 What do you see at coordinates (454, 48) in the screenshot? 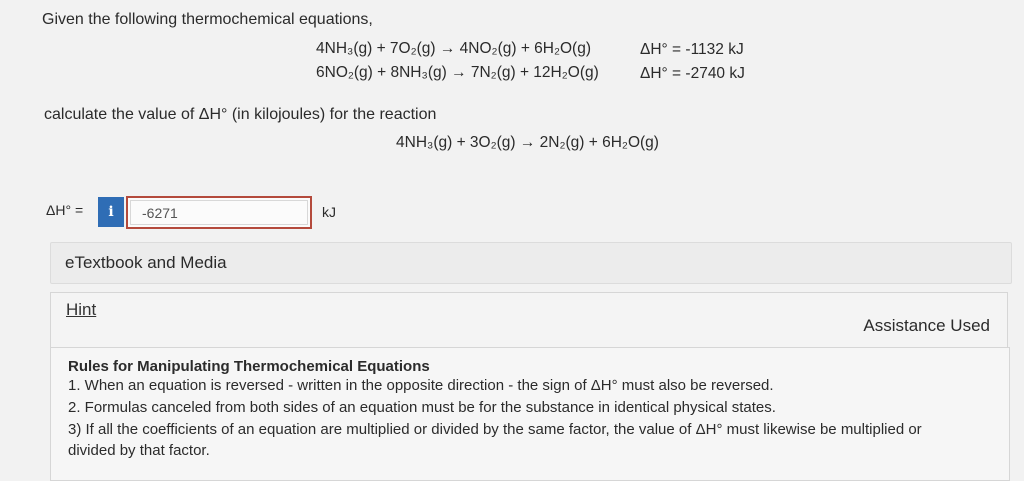
I see `equation-1: 4NH₃(g) + 7O₂(g) → 4NO₂(g) + 6H₂O(g)` at bounding box center [454, 48].